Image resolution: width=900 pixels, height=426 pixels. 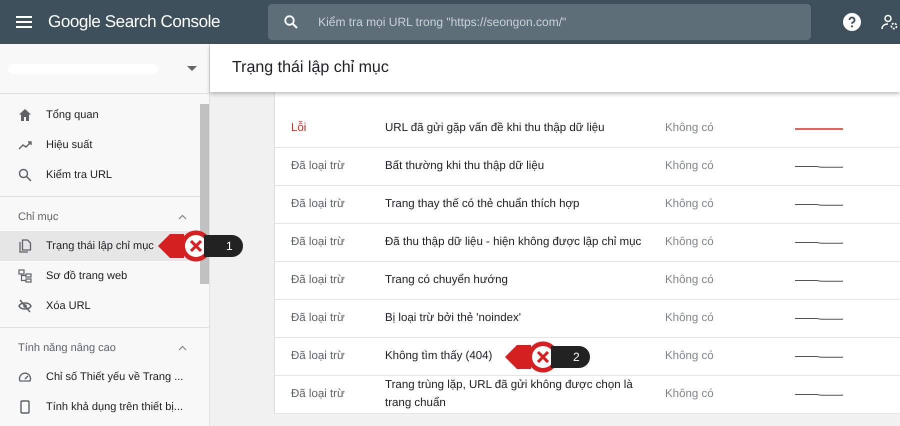 What do you see at coordinates (134, 22) in the screenshot?
I see `product-logo: Google Search Console` at bounding box center [134, 22].